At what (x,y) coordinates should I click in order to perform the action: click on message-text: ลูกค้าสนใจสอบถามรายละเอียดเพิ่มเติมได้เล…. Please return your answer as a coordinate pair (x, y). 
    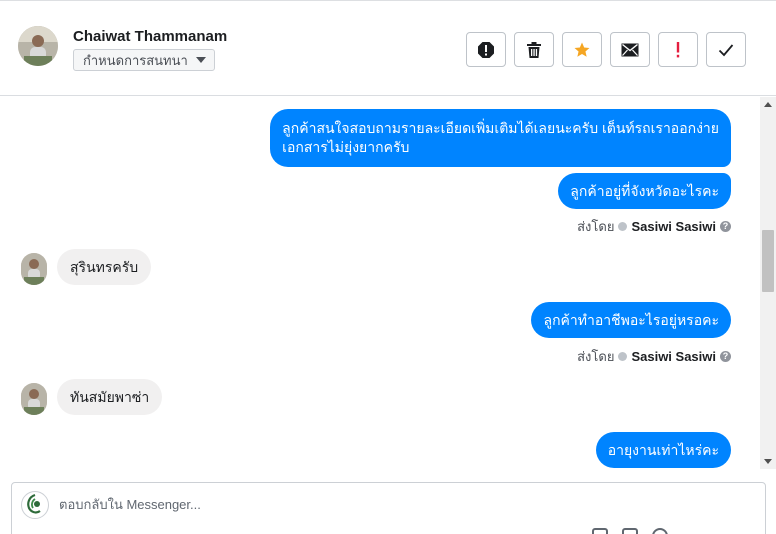
    Looking at the image, I should click on (500, 128).